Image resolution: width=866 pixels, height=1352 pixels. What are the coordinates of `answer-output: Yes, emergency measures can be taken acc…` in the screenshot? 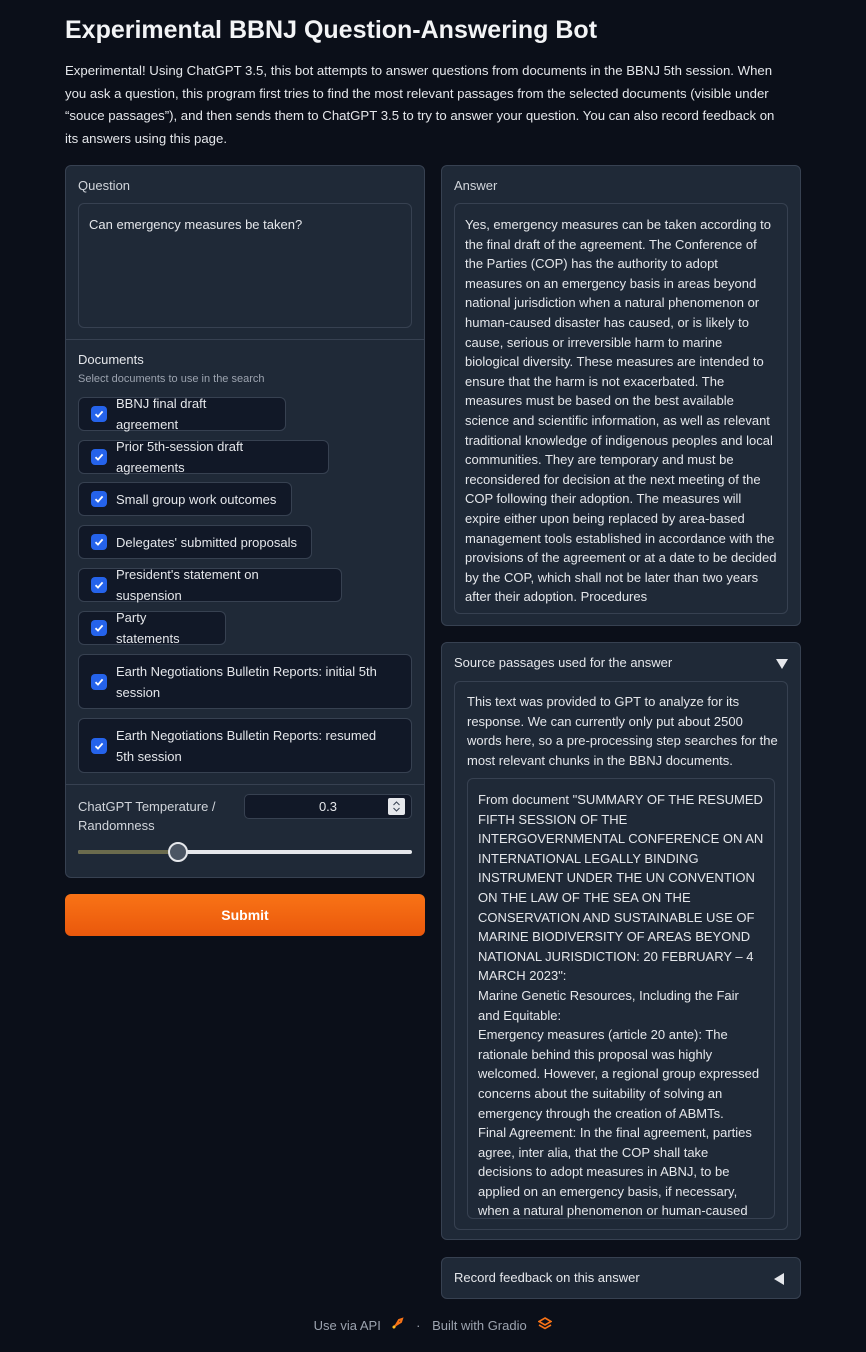 It's located at (621, 408).